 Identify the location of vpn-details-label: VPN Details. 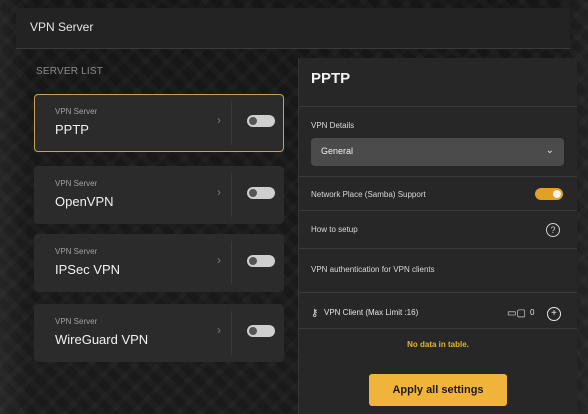
(333, 125).